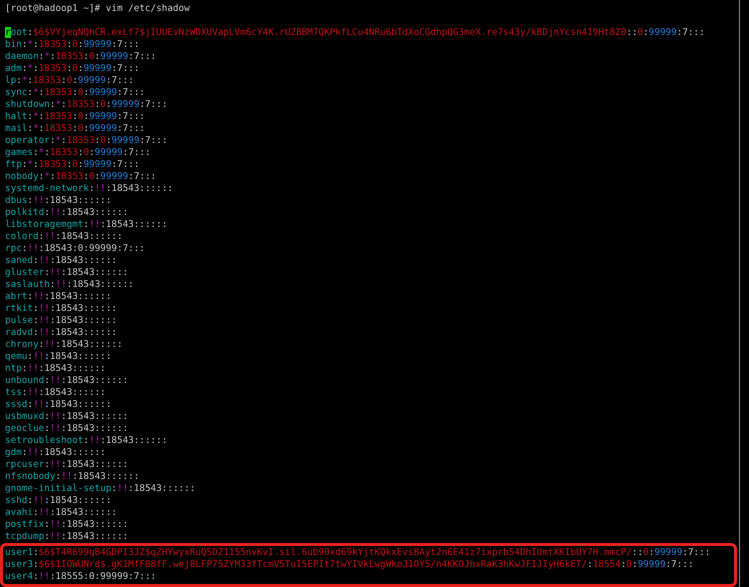 The height and width of the screenshot is (587, 749). I want to click on shadow-line: colord:!!:18543::::::, so click(64, 237).